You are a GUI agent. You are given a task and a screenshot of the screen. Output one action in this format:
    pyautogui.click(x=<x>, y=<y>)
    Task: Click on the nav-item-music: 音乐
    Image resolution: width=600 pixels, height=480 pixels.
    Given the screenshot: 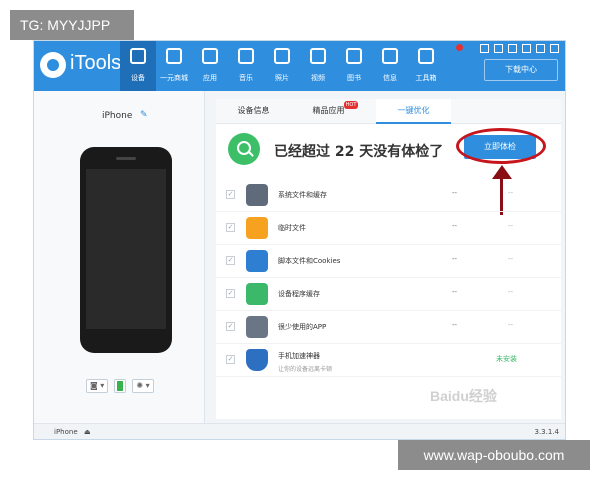 What is the action you would take?
    pyautogui.click(x=246, y=66)
    